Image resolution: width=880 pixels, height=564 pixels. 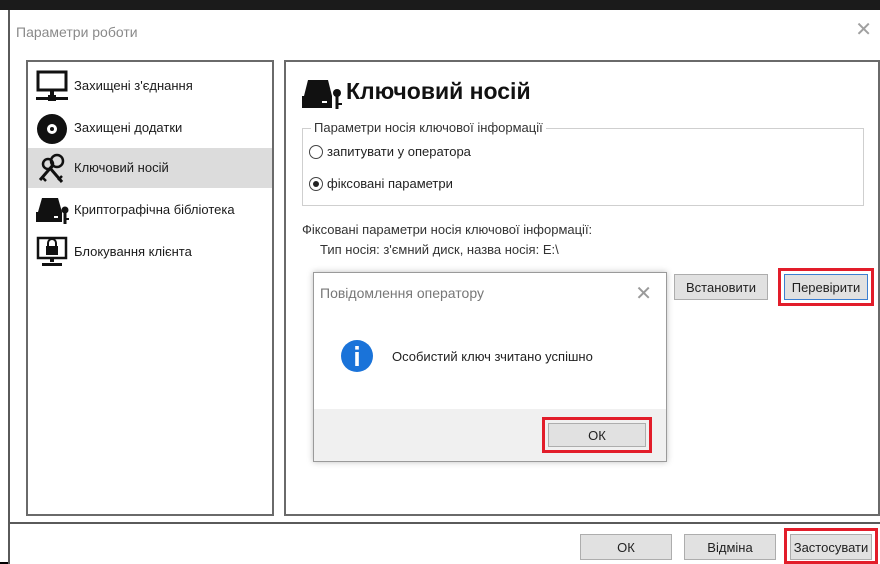 What do you see at coordinates (428, 127) in the screenshot?
I see `group-legend: Параметри носія ключової інформації` at bounding box center [428, 127].